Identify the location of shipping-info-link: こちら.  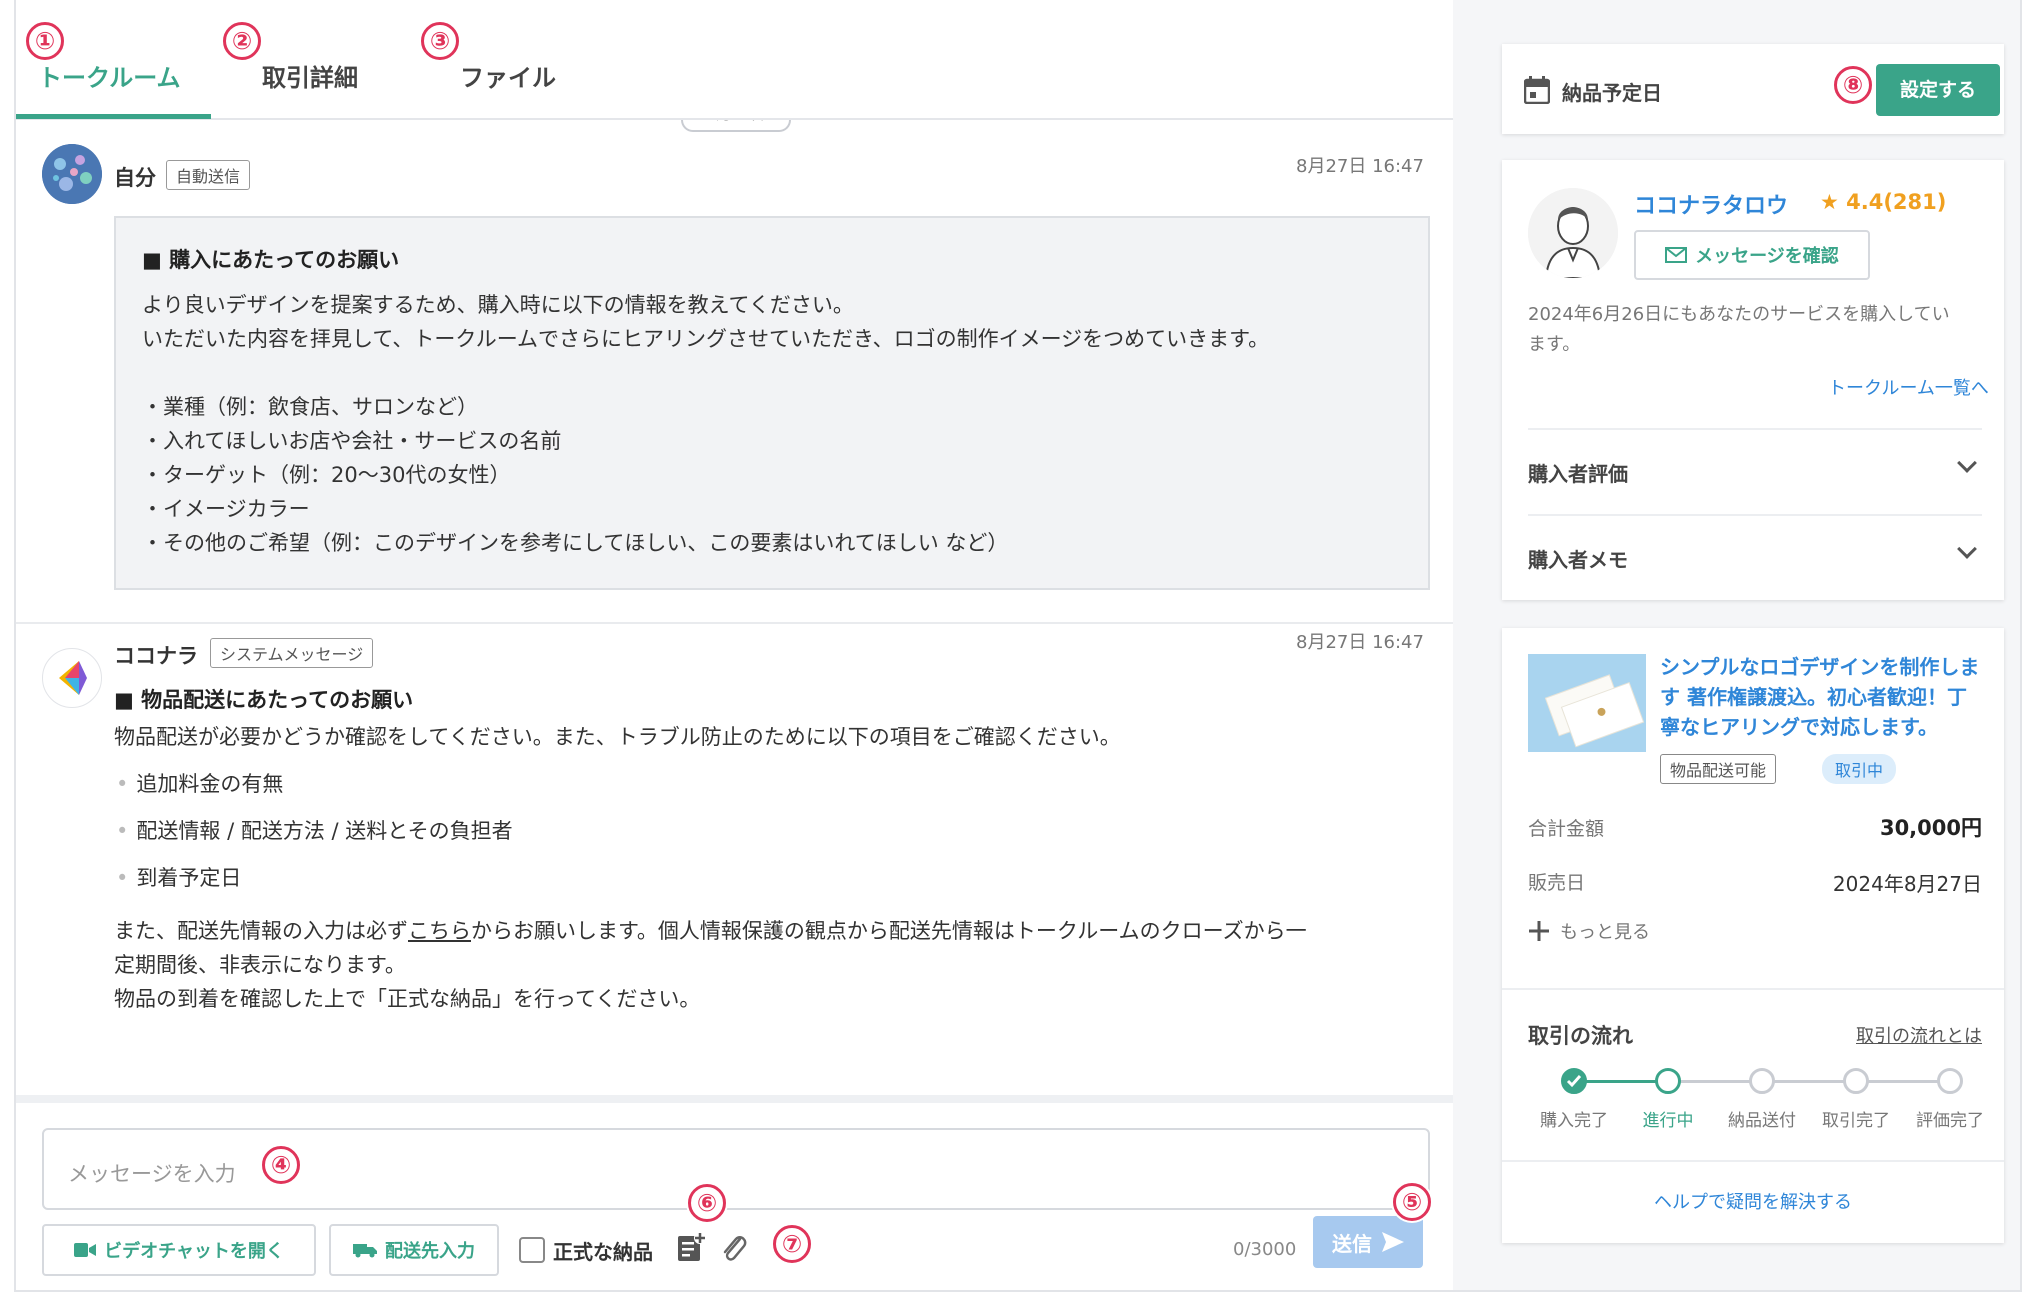
(439, 931).